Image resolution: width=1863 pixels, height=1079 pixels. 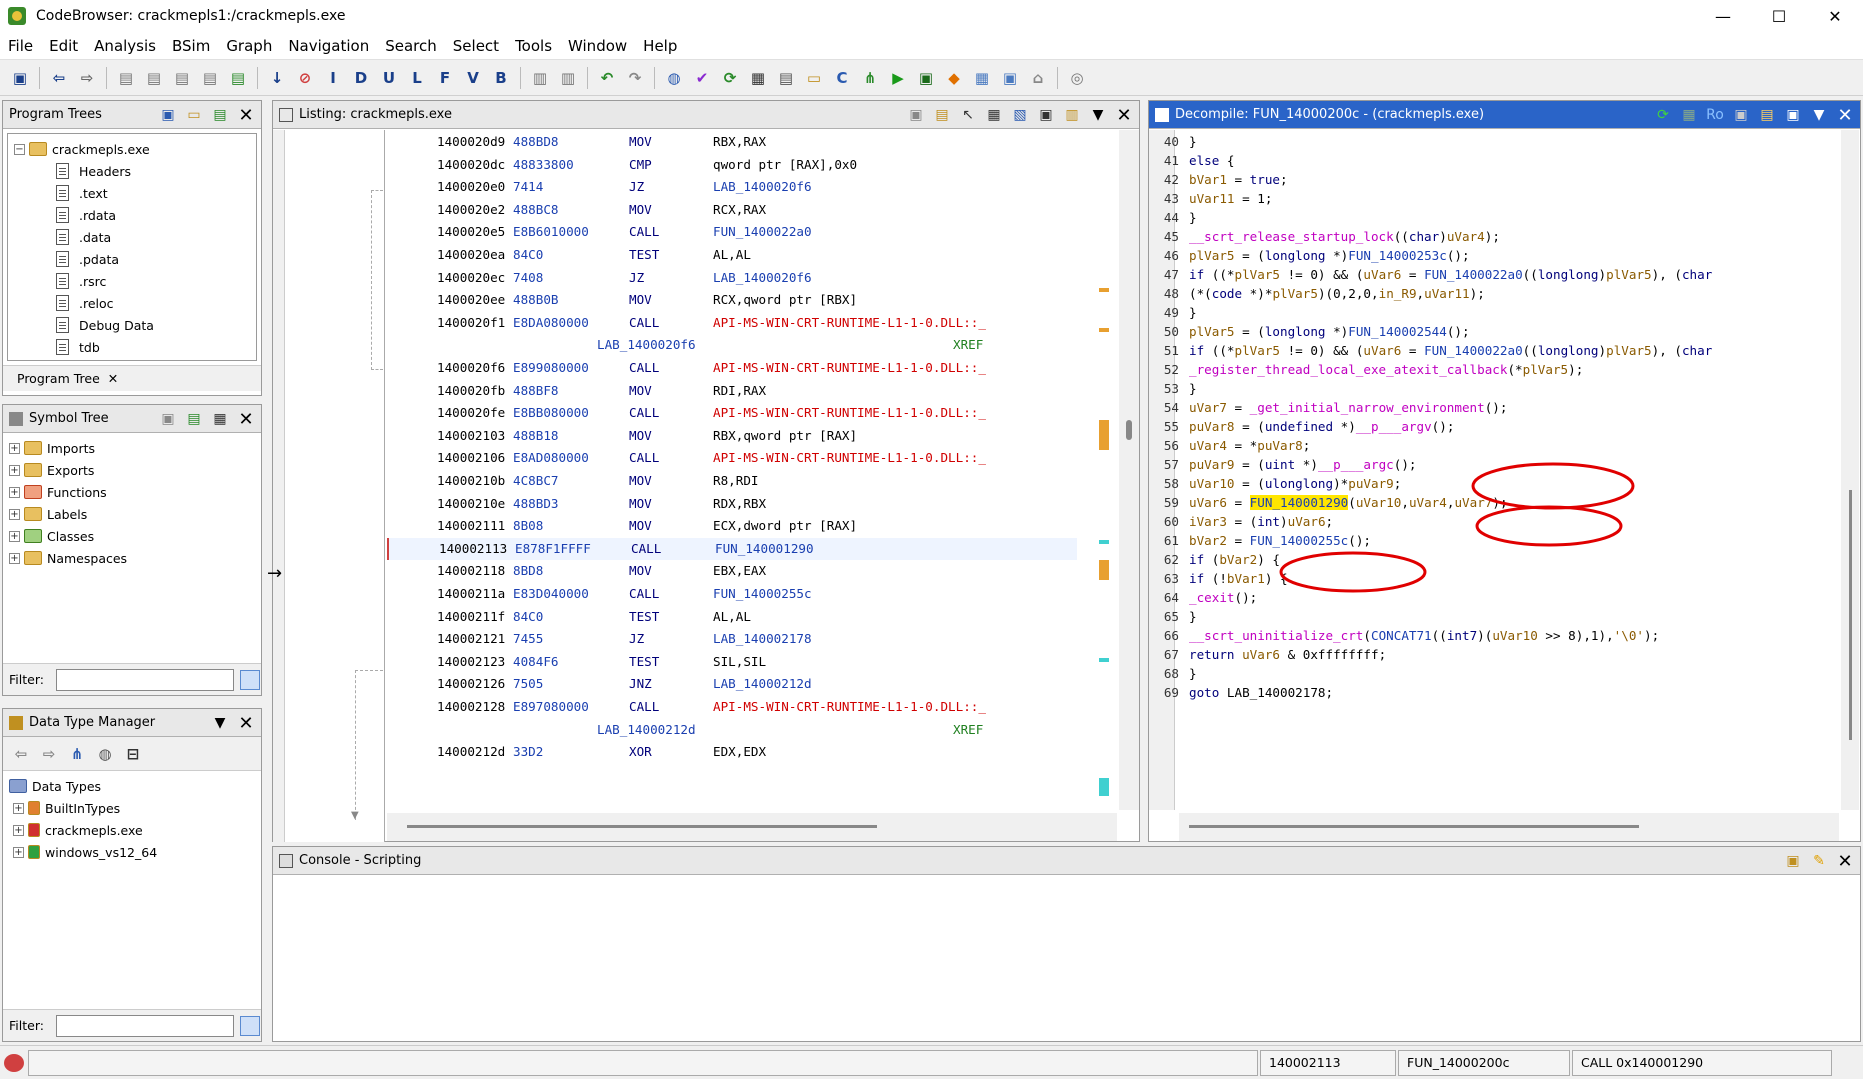 I want to click on settings-icon: ◍, so click(x=105, y=754).